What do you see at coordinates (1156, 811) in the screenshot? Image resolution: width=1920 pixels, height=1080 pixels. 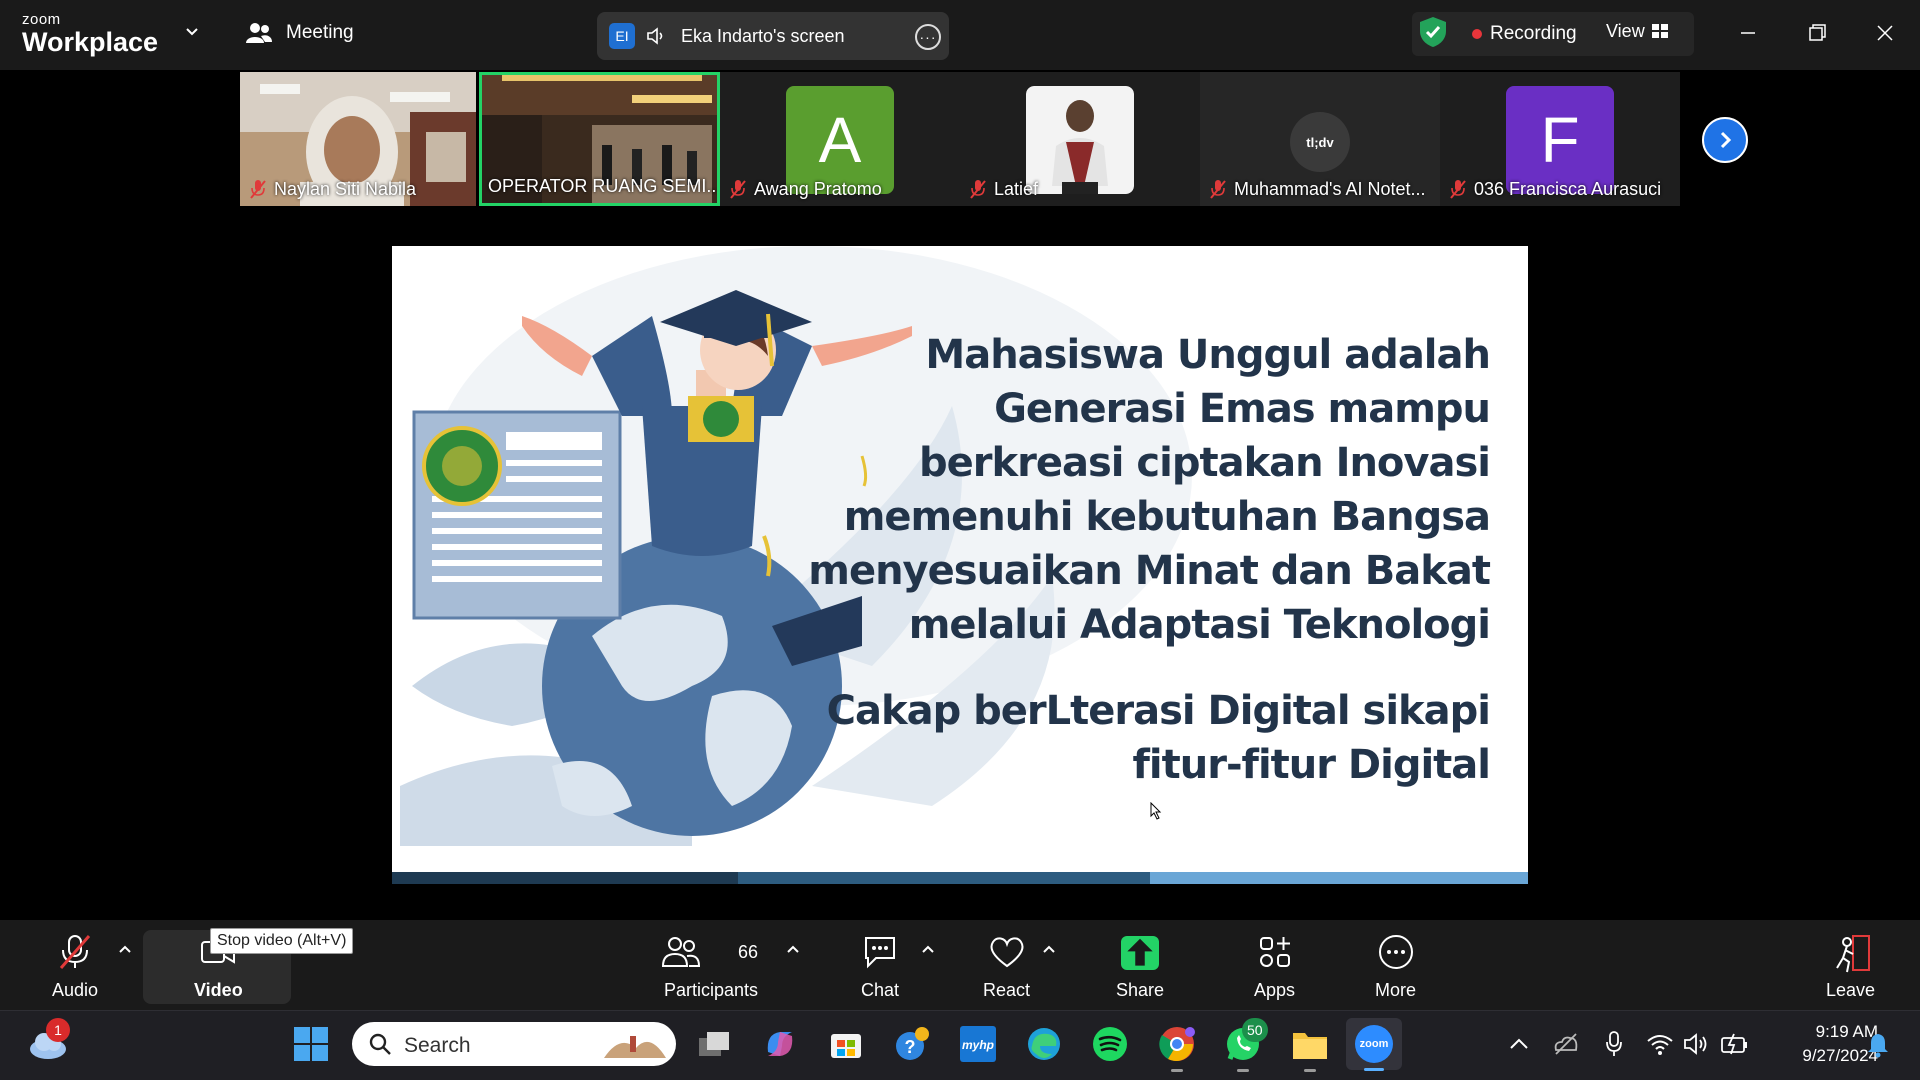 I see `mouse-cursor-icon` at bounding box center [1156, 811].